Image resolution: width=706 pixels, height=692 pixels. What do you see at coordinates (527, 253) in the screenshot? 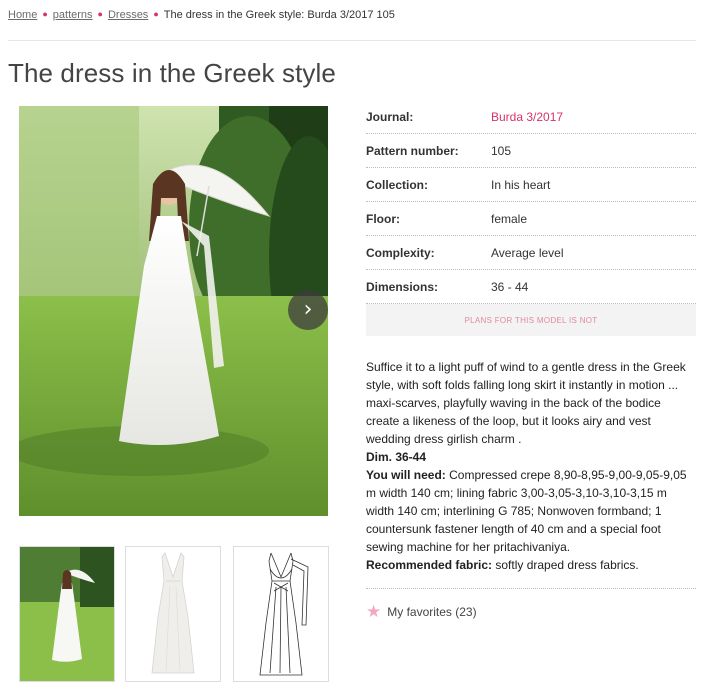
I see `complexity-value: Average level` at bounding box center [527, 253].